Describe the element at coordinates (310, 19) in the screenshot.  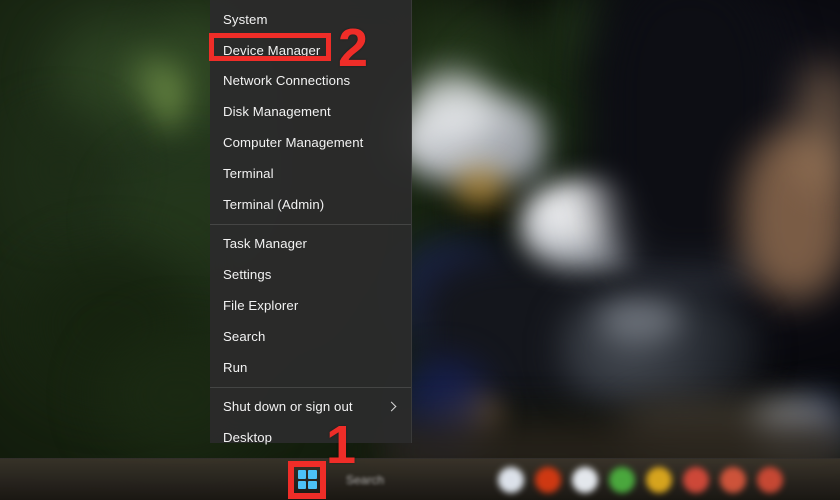
I see `menu-item-system: System` at that location.